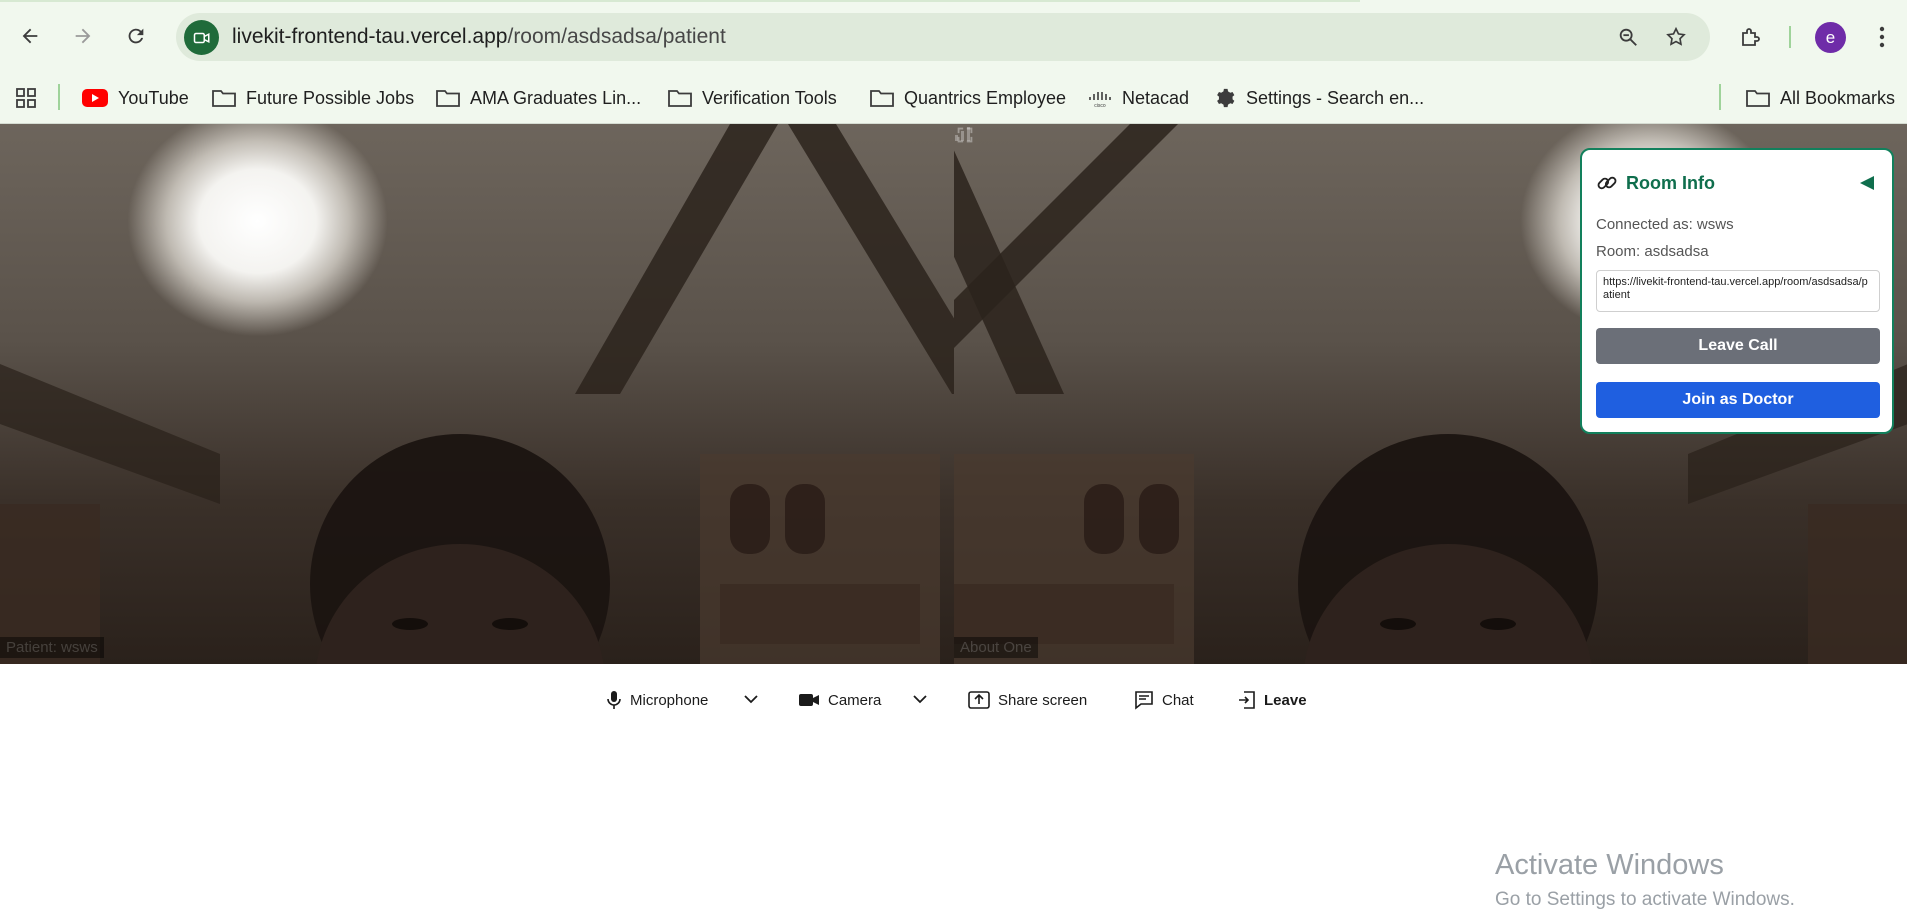  What do you see at coordinates (153, 97) in the screenshot?
I see `bookmark-label: YouTube` at bounding box center [153, 97].